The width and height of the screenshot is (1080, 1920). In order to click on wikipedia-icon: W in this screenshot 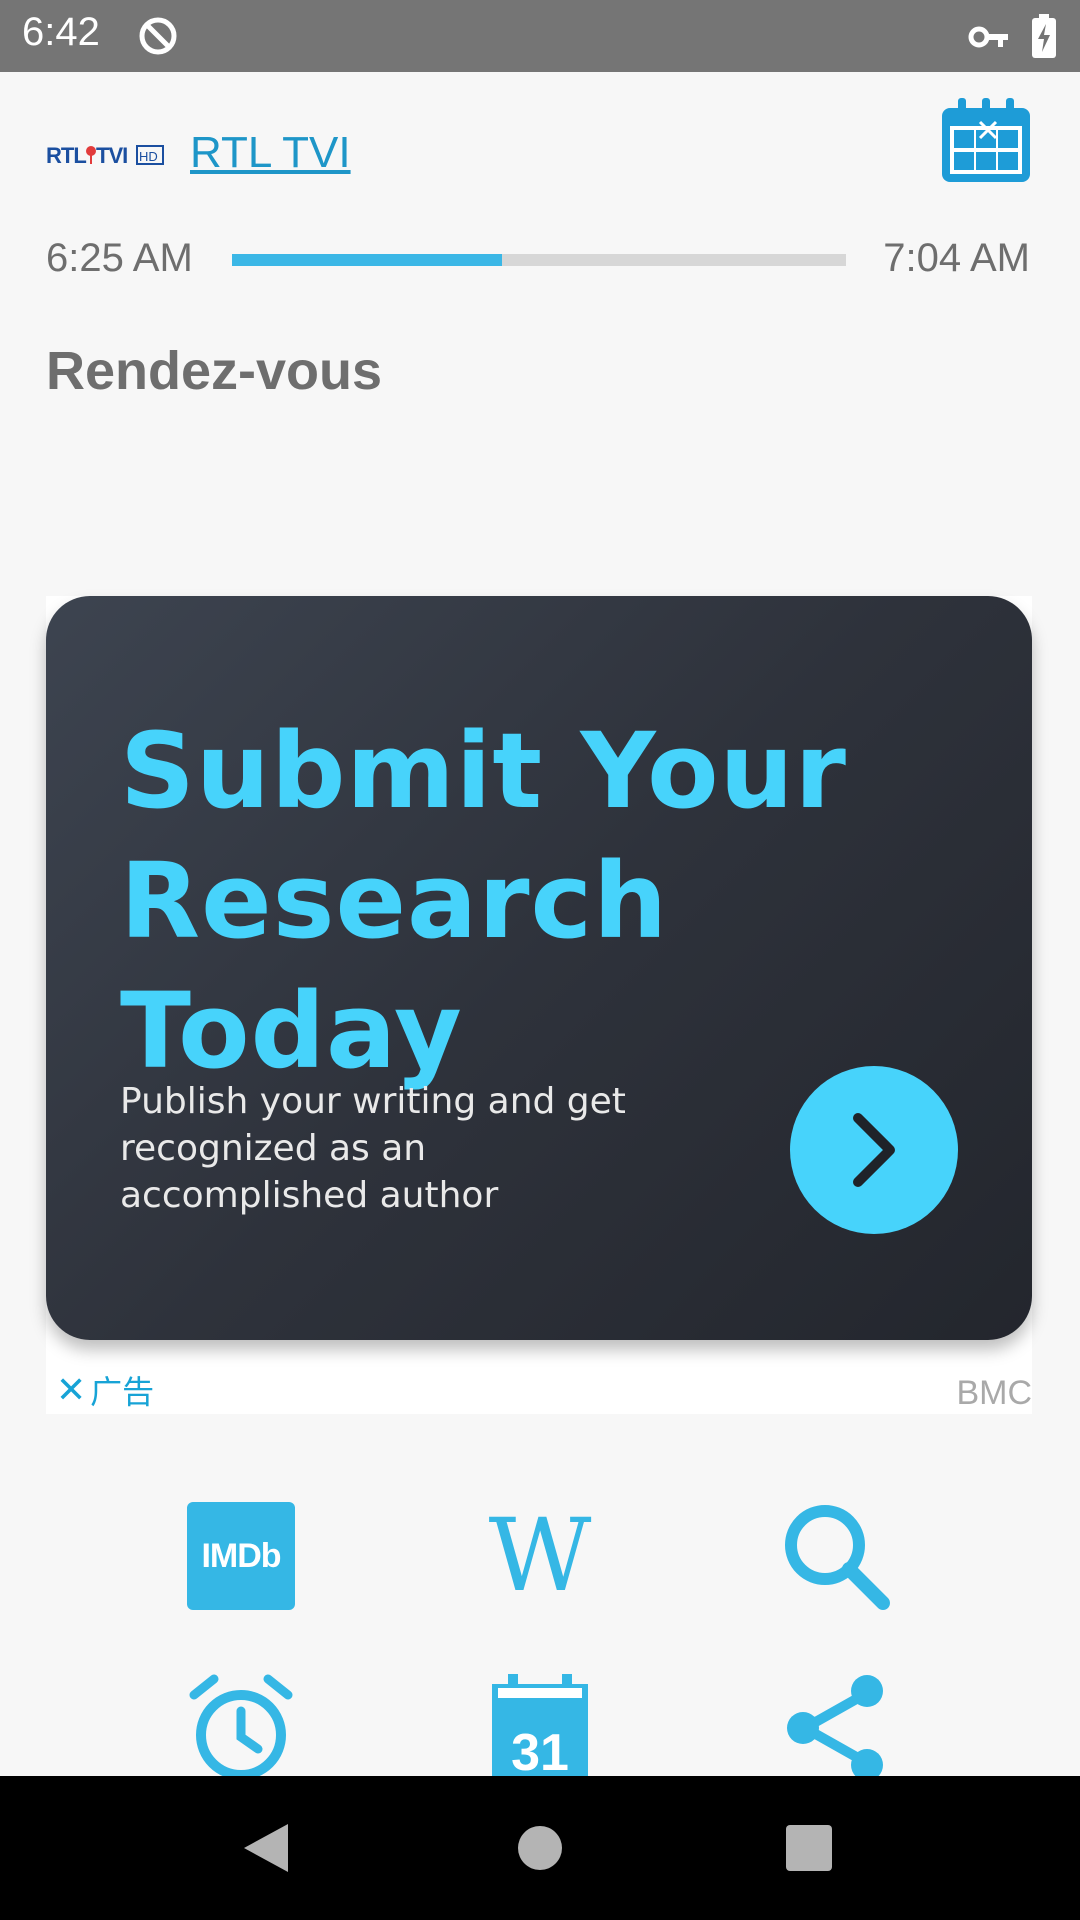, I will do `click(540, 1555)`.